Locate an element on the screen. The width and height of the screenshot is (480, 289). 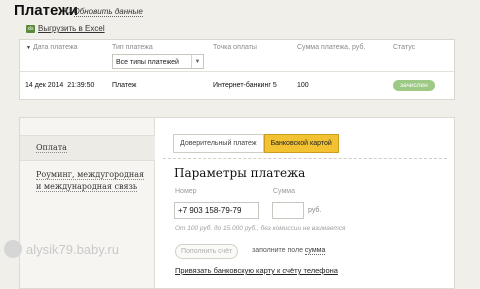
sum-label: Сумма is located at coordinates (284, 191).